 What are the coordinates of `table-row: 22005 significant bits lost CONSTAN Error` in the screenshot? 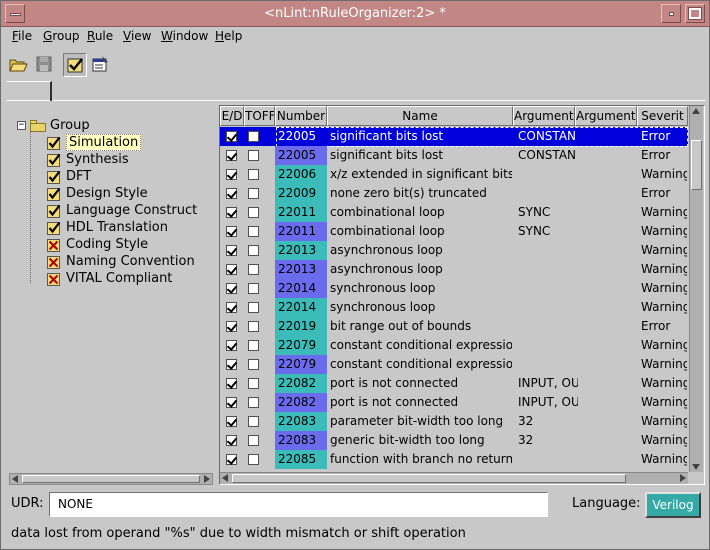 It's located at (454, 155).